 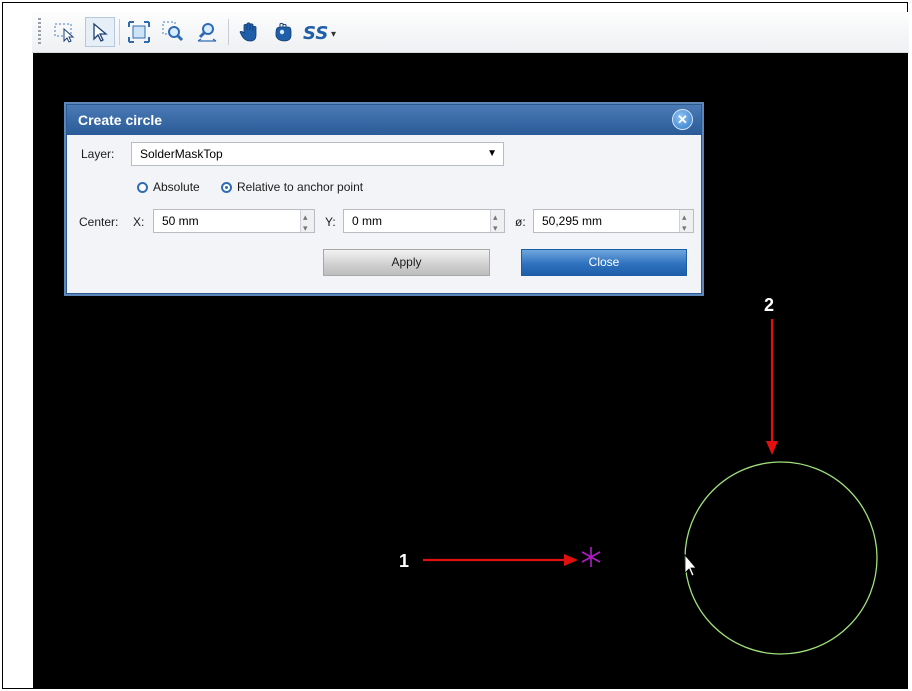 What do you see at coordinates (98, 154) in the screenshot?
I see `layer-label: Layer:` at bounding box center [98, 154].